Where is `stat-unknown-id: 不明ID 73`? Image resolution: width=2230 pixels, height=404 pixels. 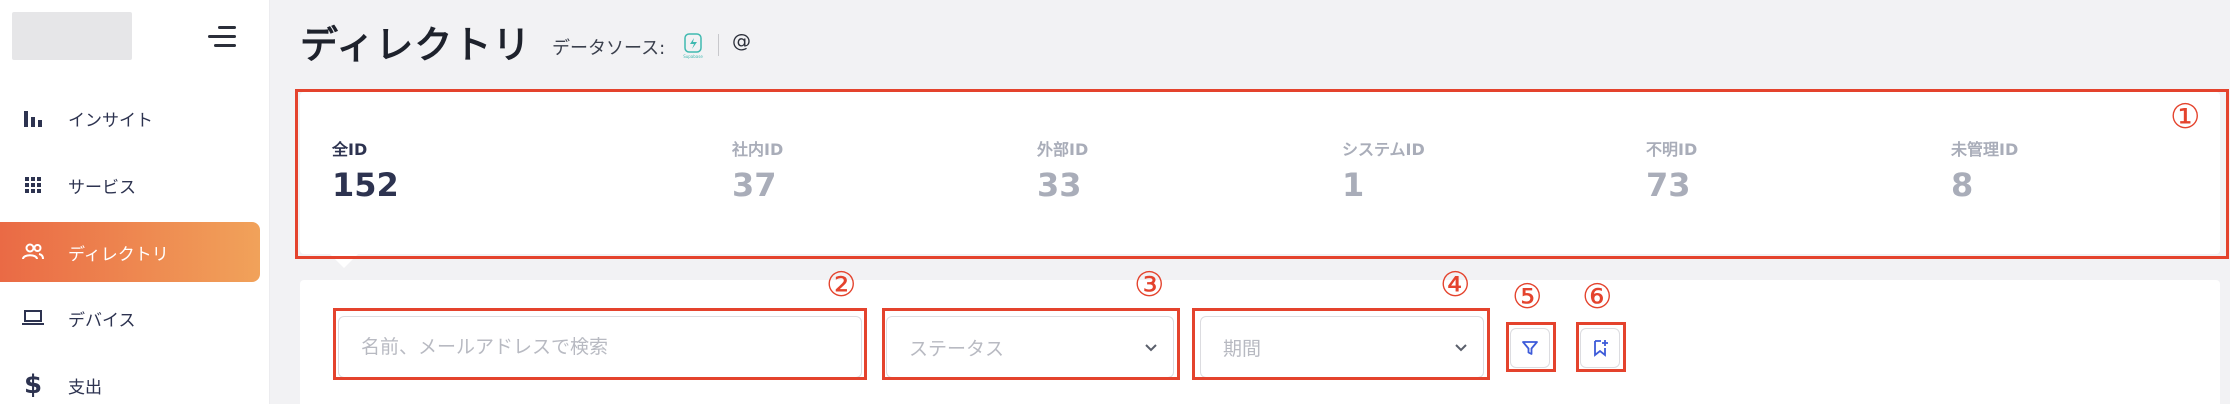 stat-unknown-id: 不明ID 73 is located at coordinates (1671, 170).